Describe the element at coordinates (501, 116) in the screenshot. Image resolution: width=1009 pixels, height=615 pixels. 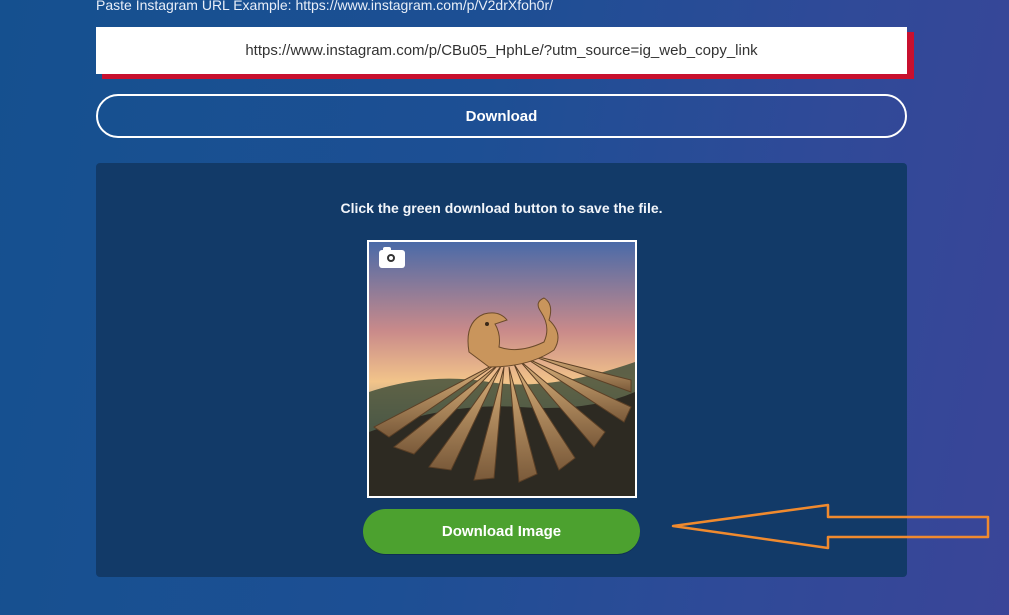
I see `download-button: Download` at that location.